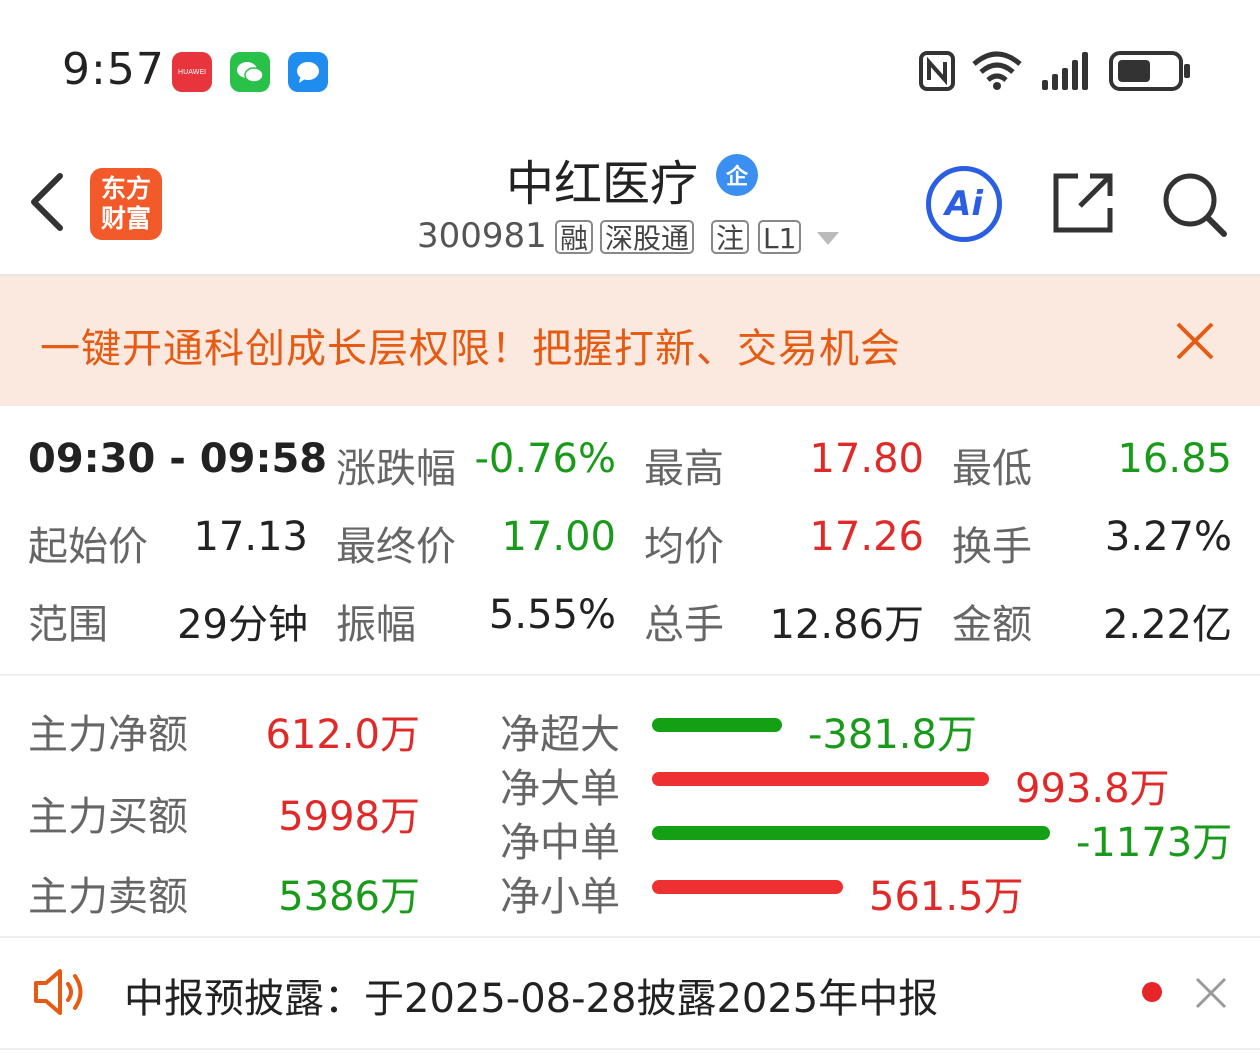 This screenshot has width=1260, height=1062. Describe the element at coordinates (602, 179) in the screenshot. I see `stock-name: 中红医疗` at that location.